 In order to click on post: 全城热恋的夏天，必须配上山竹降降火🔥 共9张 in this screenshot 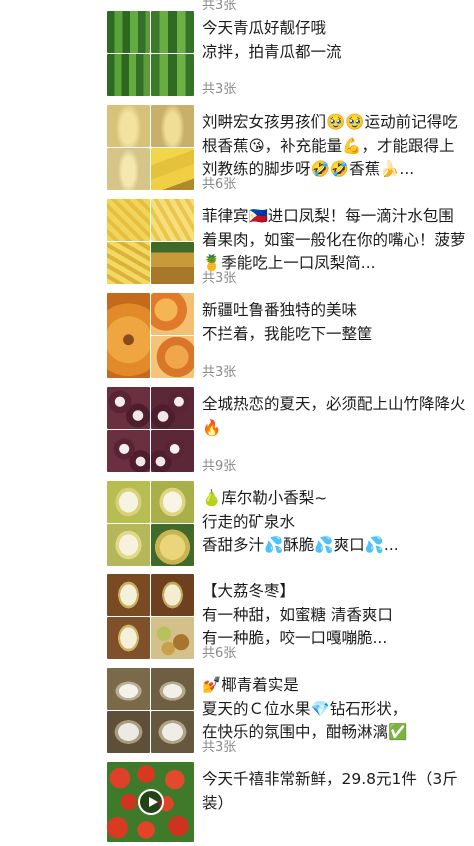, I will do `click(237, 431)`.